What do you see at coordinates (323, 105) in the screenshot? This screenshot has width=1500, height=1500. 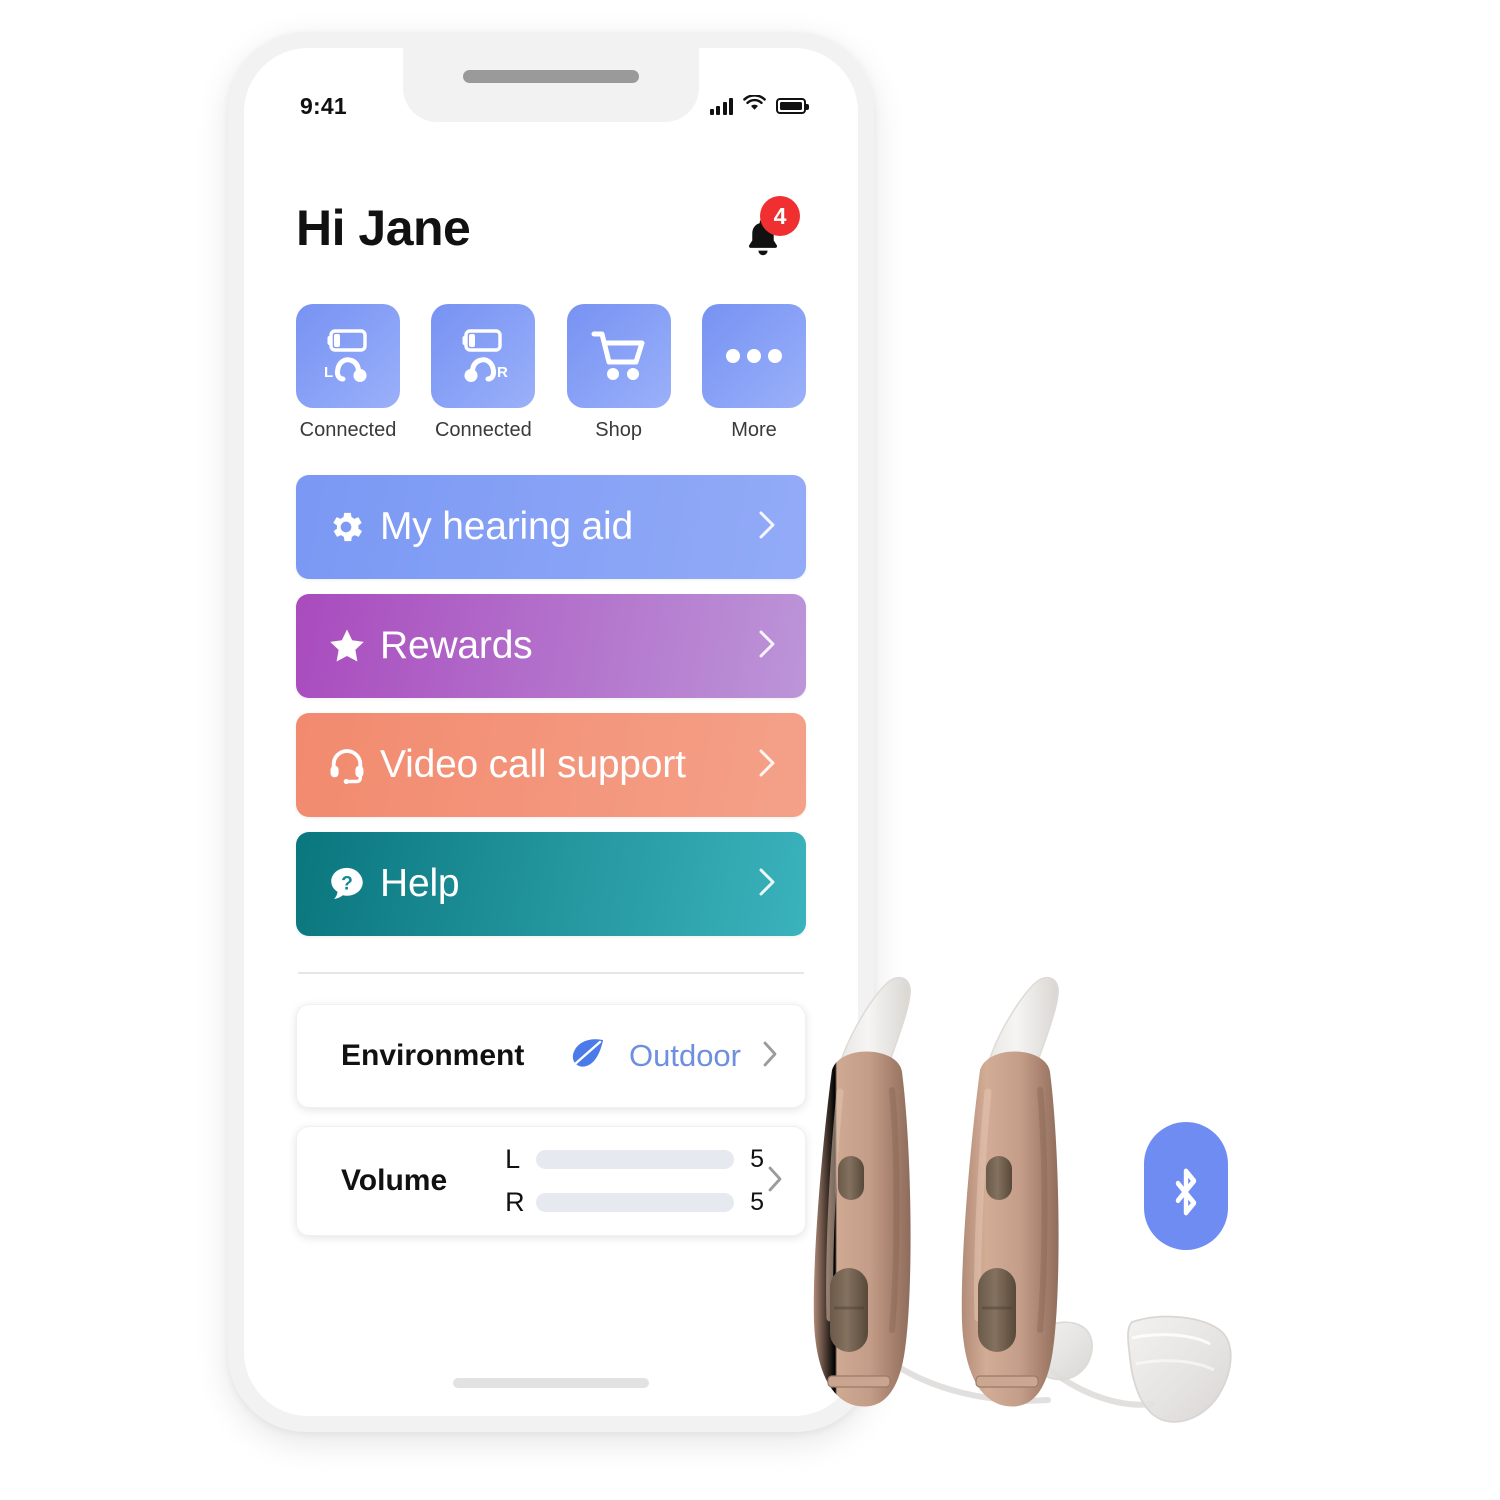 I see `status-time: 9:41` at bounding box center [323, 105].